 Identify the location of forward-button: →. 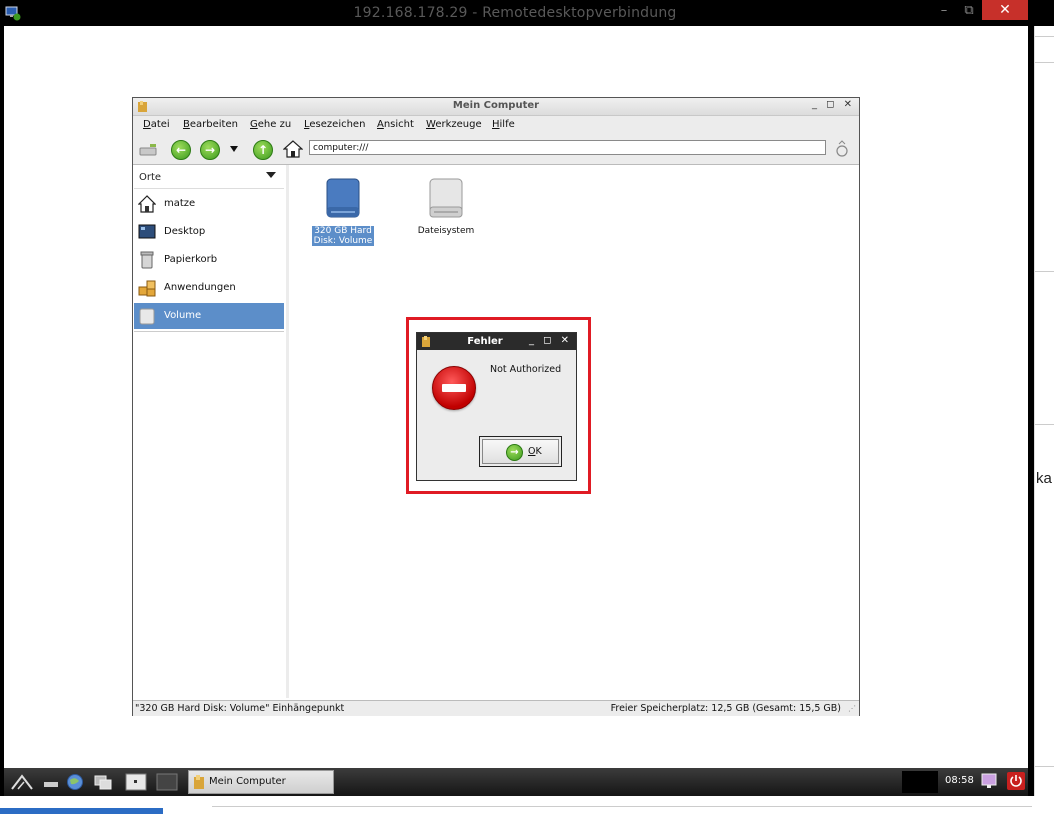
(210, 150).